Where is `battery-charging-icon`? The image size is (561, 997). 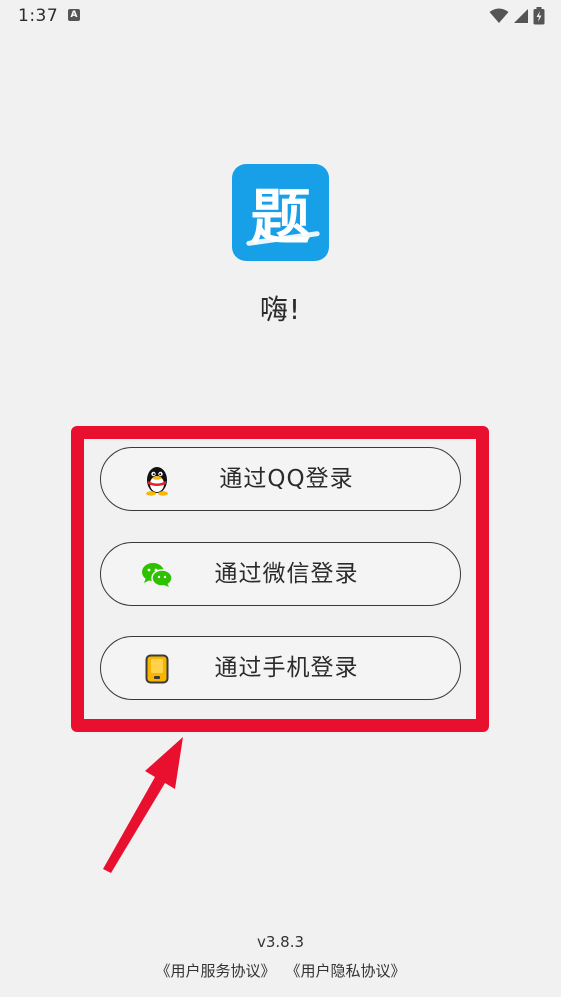
battery-charging-icon is located at coordinates (539, 16).